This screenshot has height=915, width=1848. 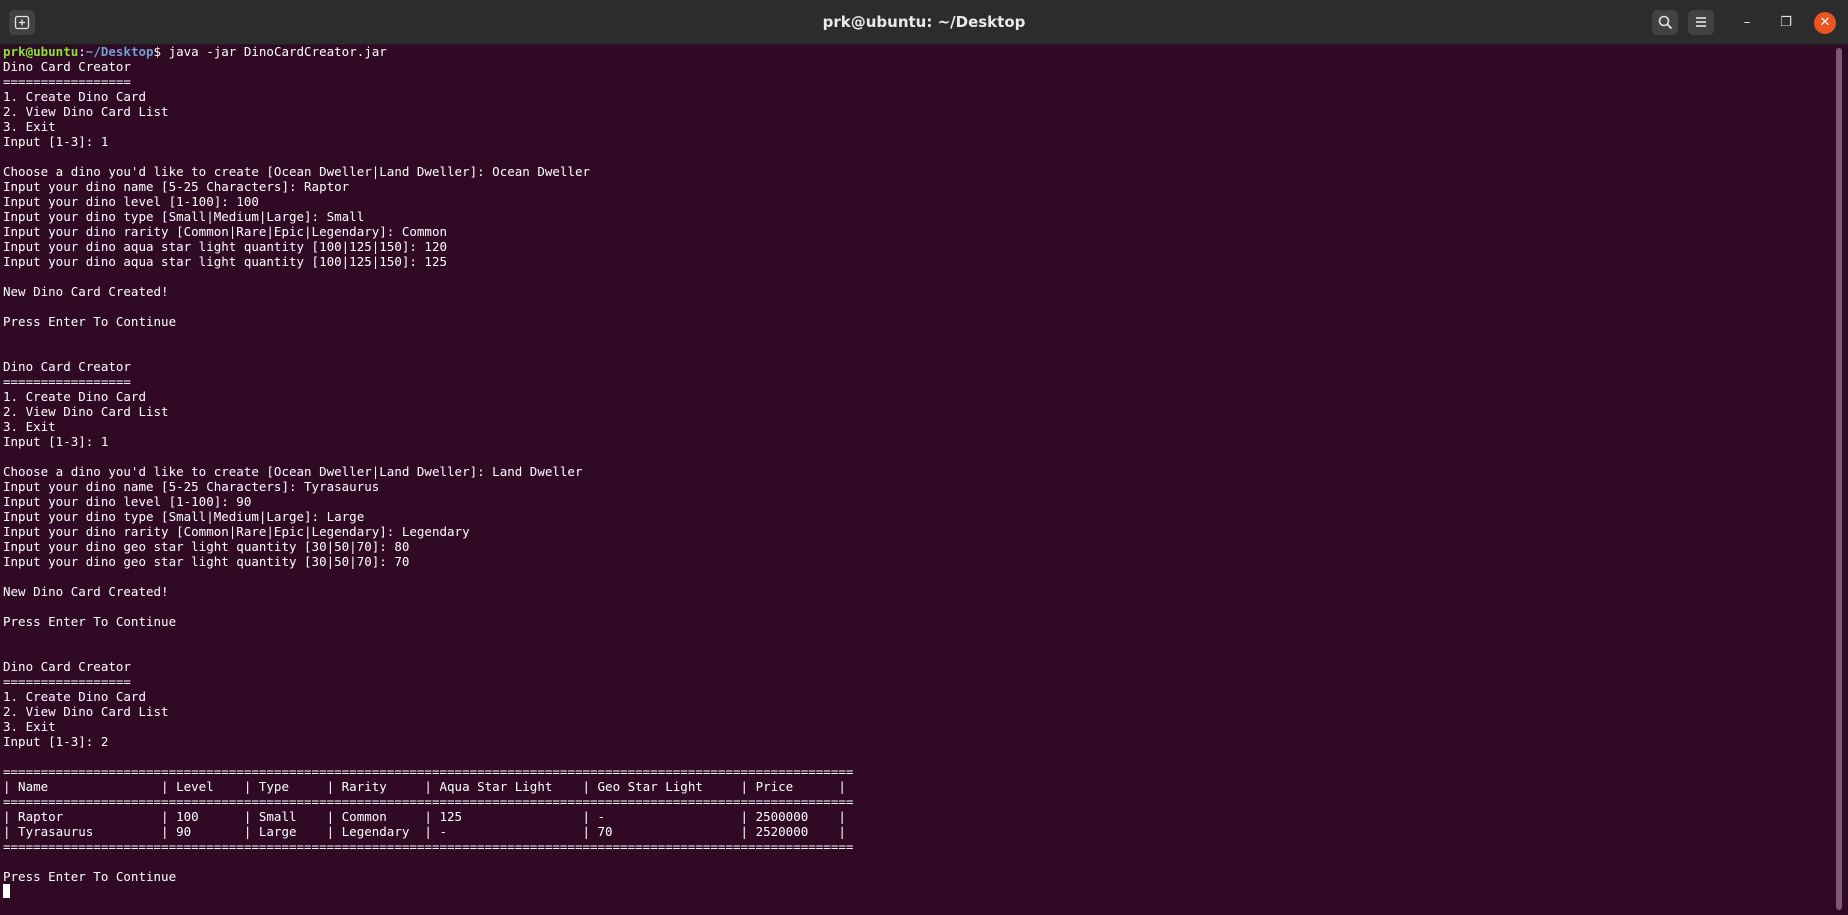 I want to click on title-bar: prk@ubuntu: ~/Desktop – ❐ ✕, so click(x=924, y=22).